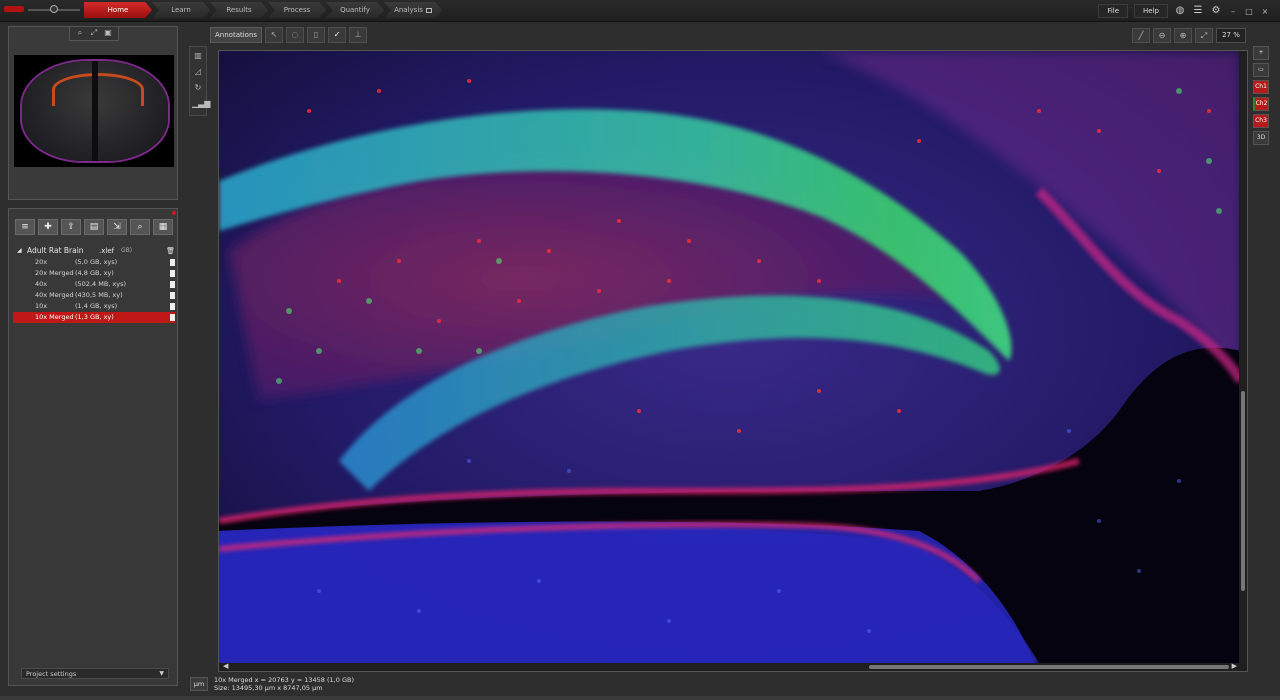 The width and height of the screenshot is (1280, 700). Describe the element at coordinates (1198, 11) in the screenshot. I see `list-icon: ☰` at that location.